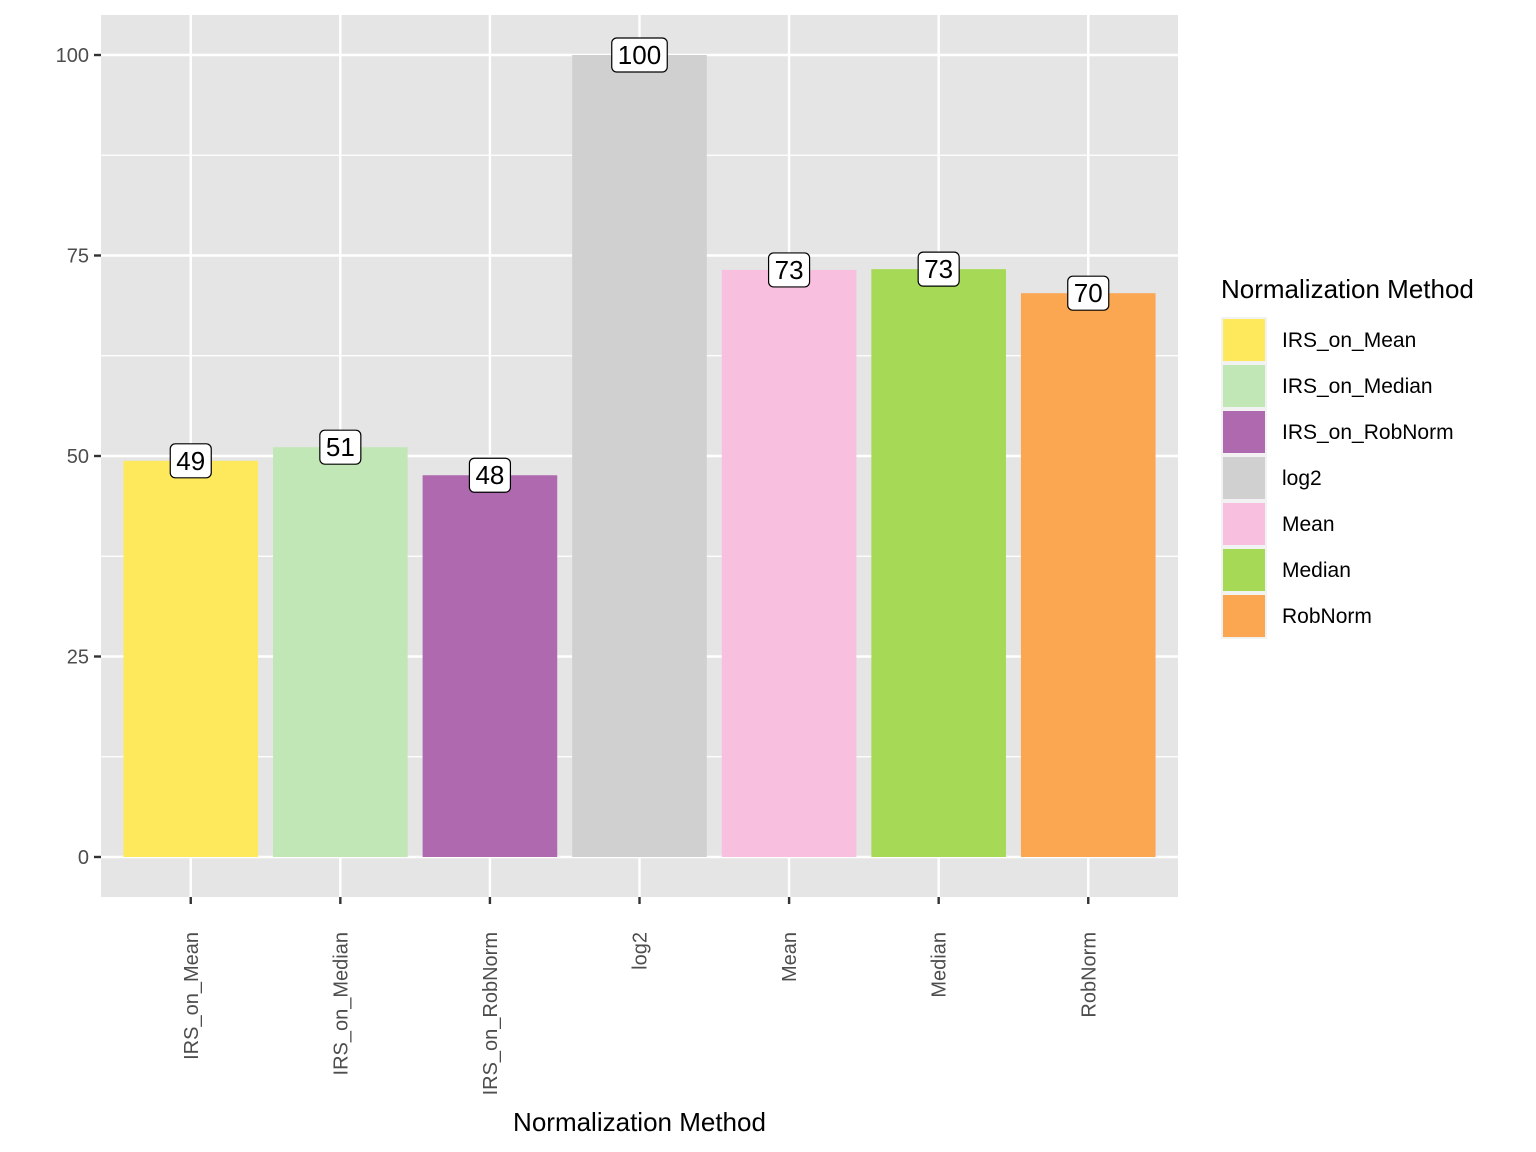 The height and width of the screenshot is (1152, 1536). What do you see at coordinates (789, 563) in the screenshot?
I see `bar-Mean` at bounding box center [789, 563].